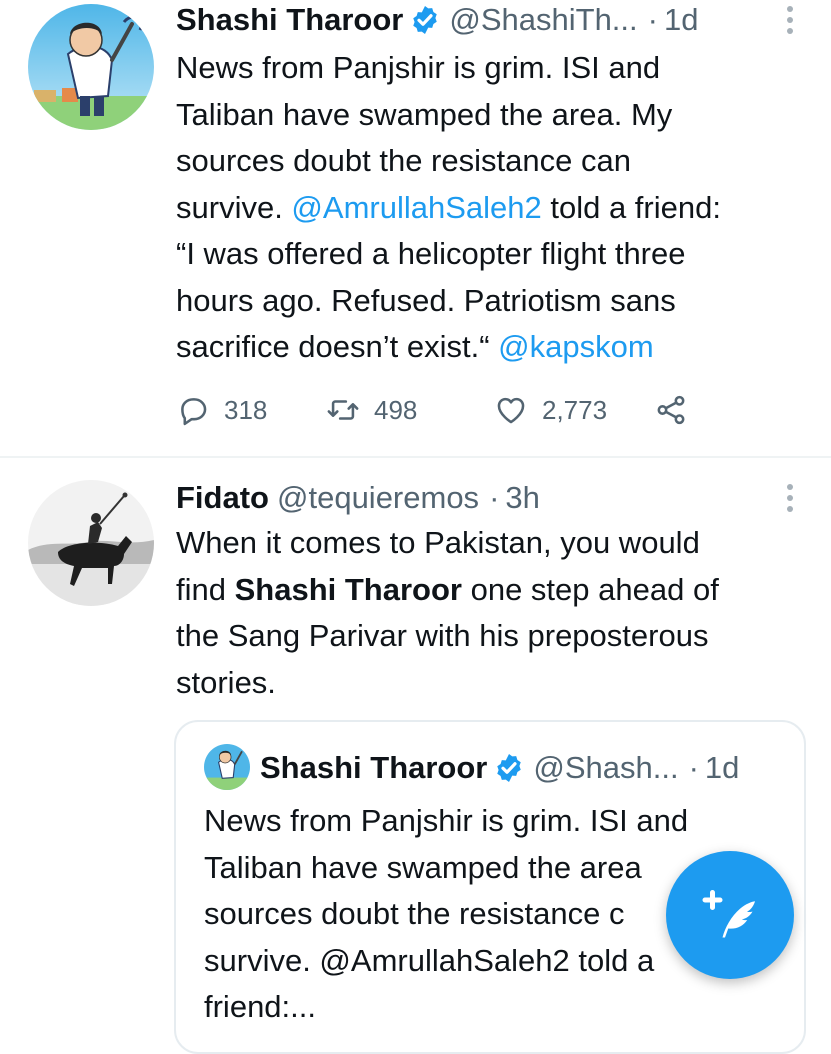 The height and width of the screenshot is (1054, 831). Describe the element at coordinates (631, 207) in the screenshot. I see `text-segment: told a friend:` at that location.